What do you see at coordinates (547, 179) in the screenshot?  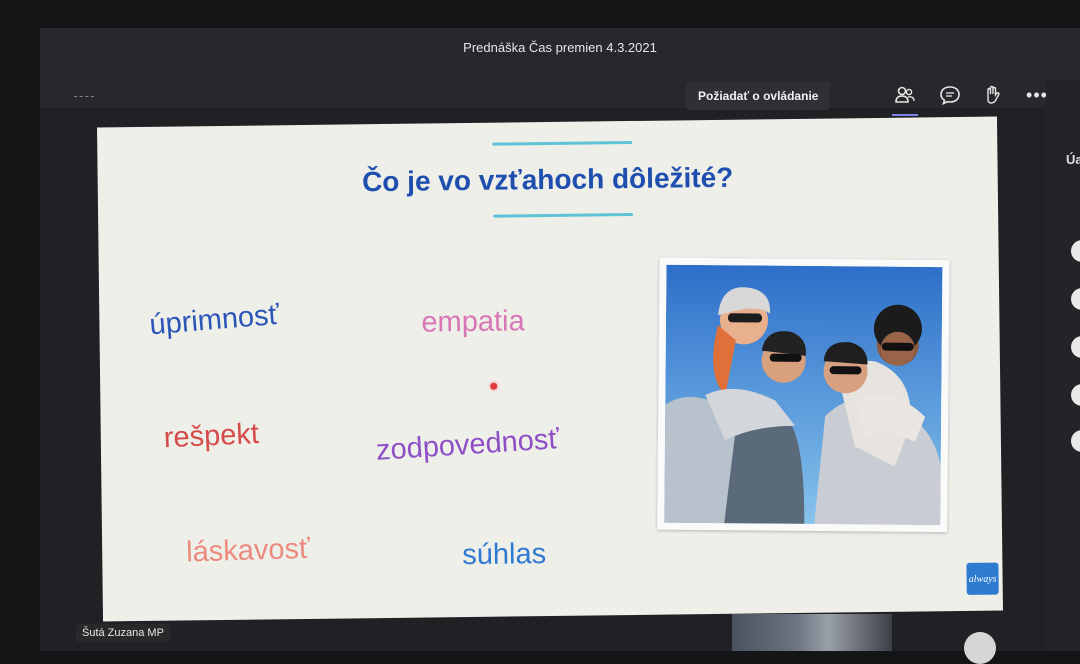 I see `slide-title: Čo je vo vzťahoch dôležité?` at bounding box center [547, 179].